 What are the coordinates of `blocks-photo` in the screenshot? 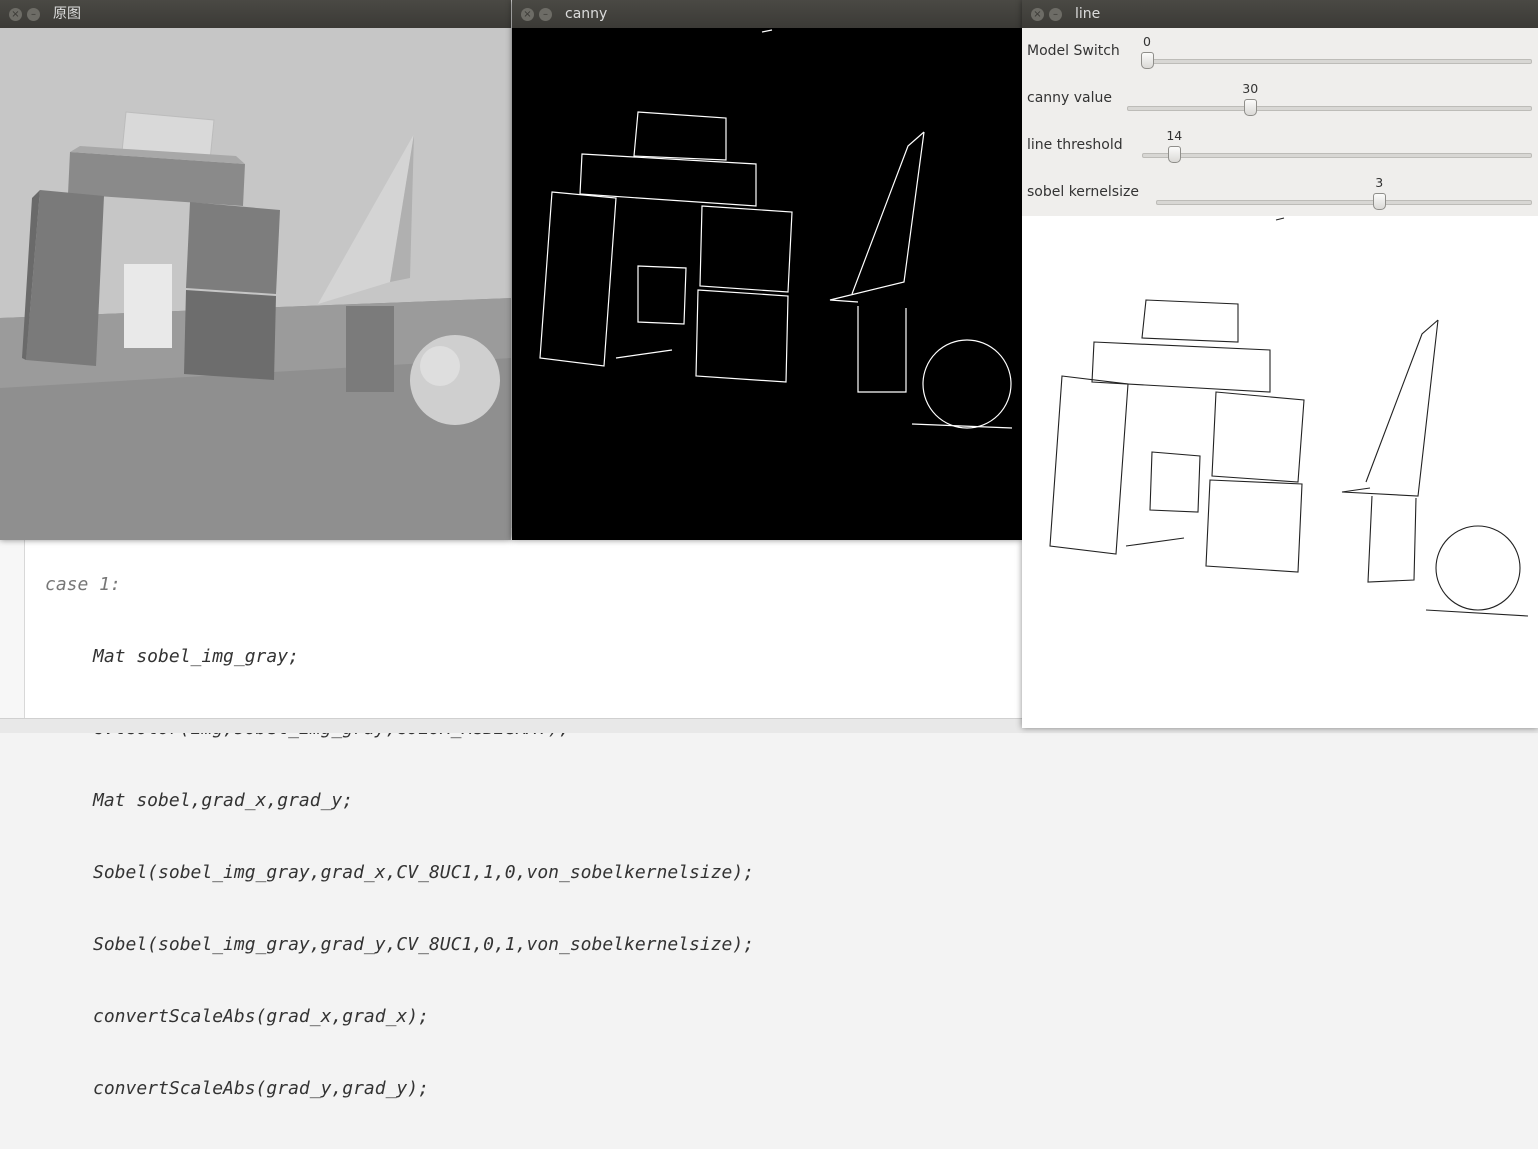 It's located at (255, 284).